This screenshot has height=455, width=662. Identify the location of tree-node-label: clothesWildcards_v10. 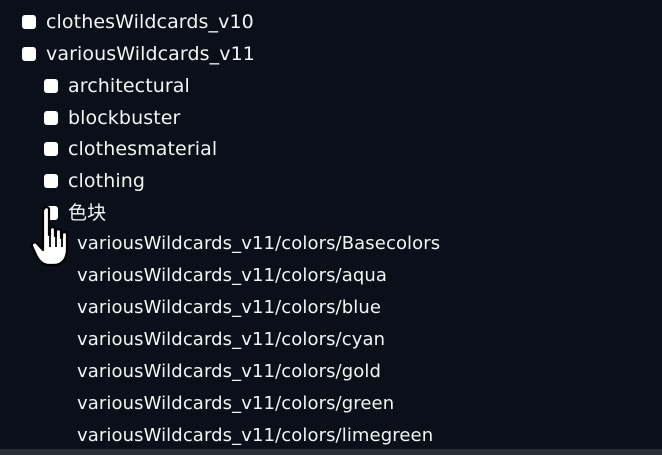
(150, 22).